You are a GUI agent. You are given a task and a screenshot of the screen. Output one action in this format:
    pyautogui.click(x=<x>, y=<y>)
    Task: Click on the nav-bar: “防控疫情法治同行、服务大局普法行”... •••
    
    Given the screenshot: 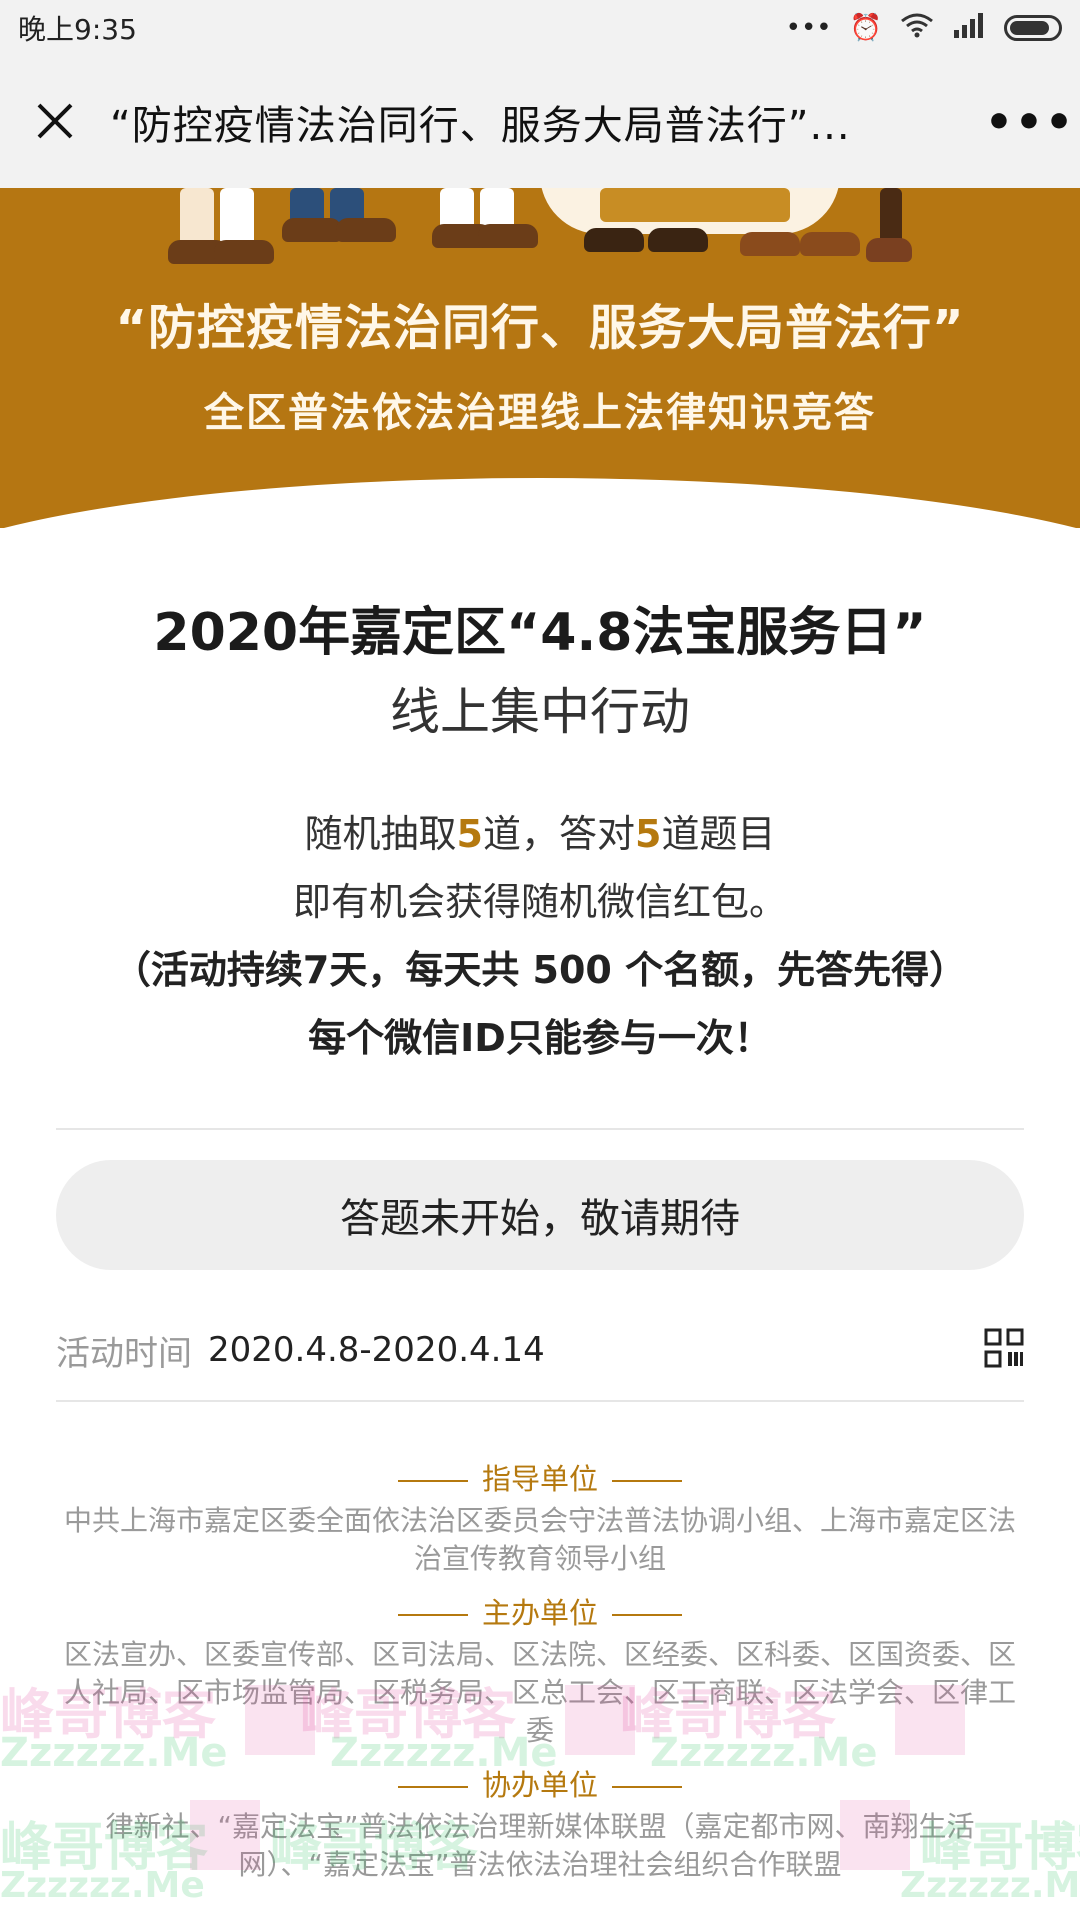 What is the action you would take?
    pyautogui.click(x=540, y=122)
    